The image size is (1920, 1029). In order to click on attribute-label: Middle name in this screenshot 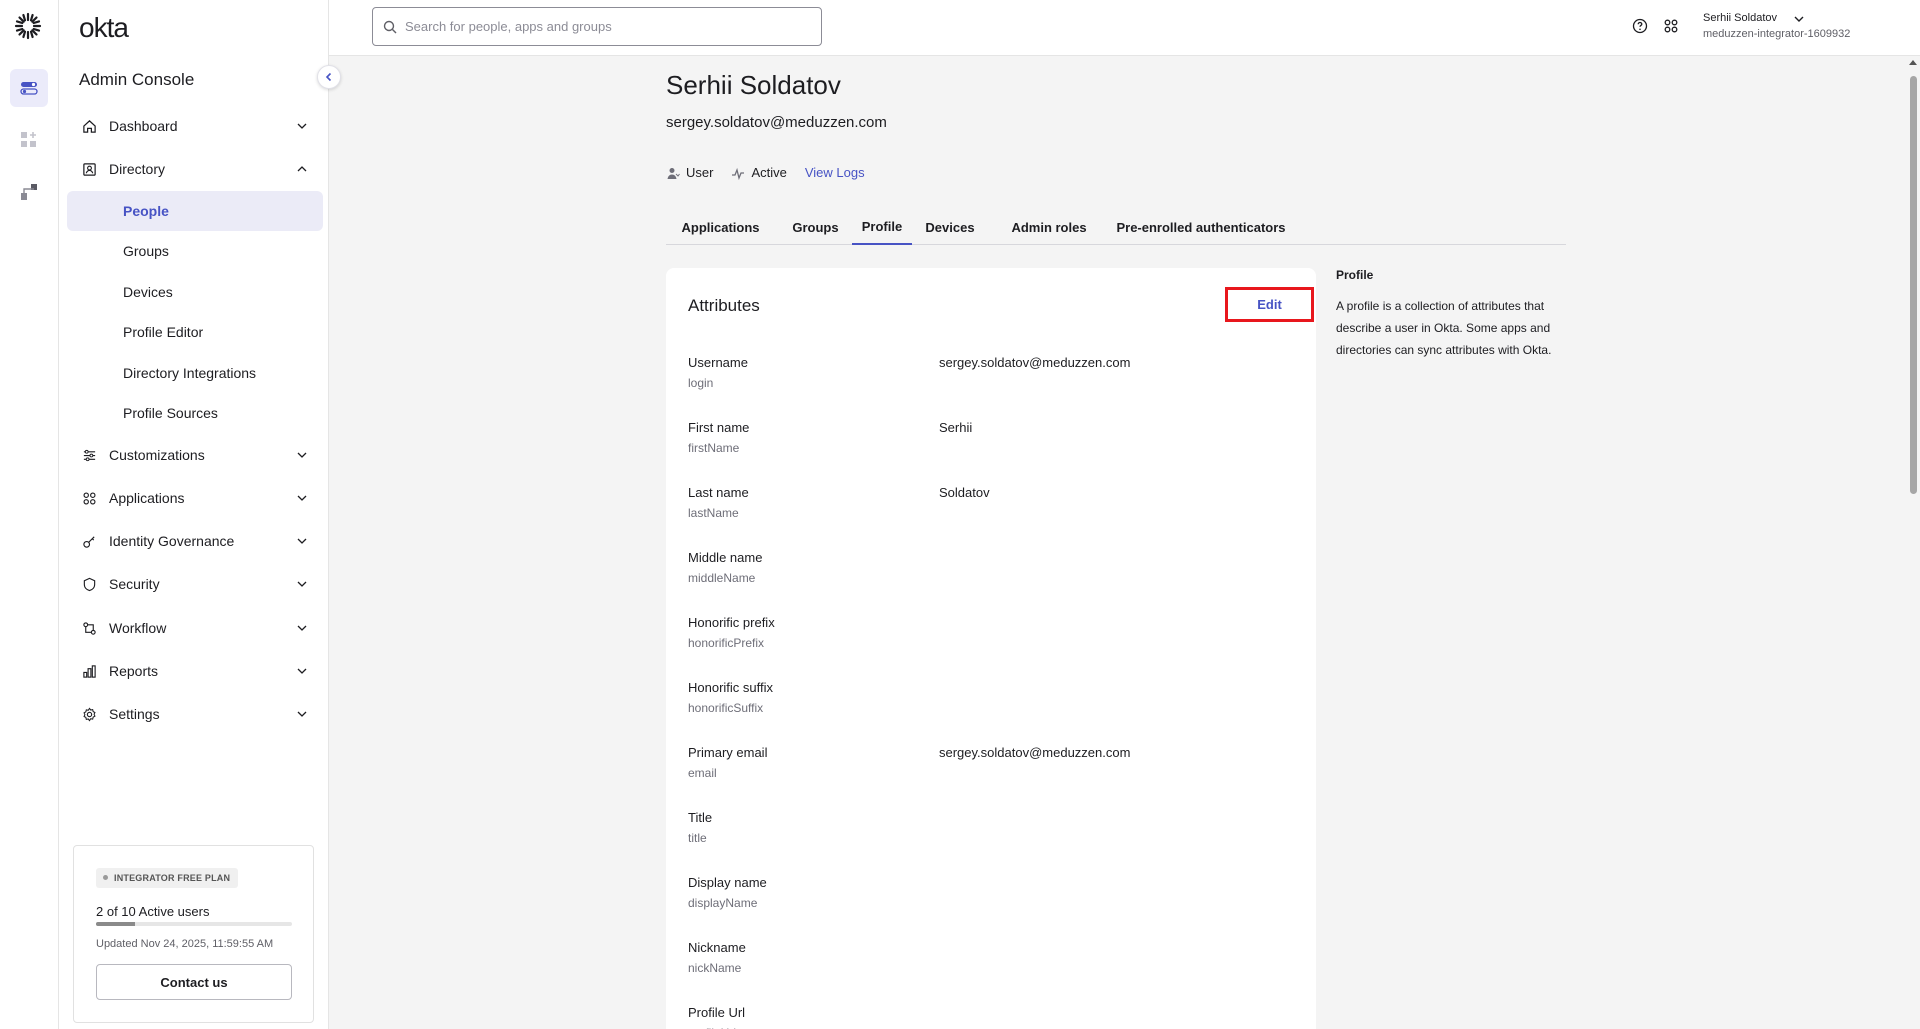, I will do `click(725, 557)`.